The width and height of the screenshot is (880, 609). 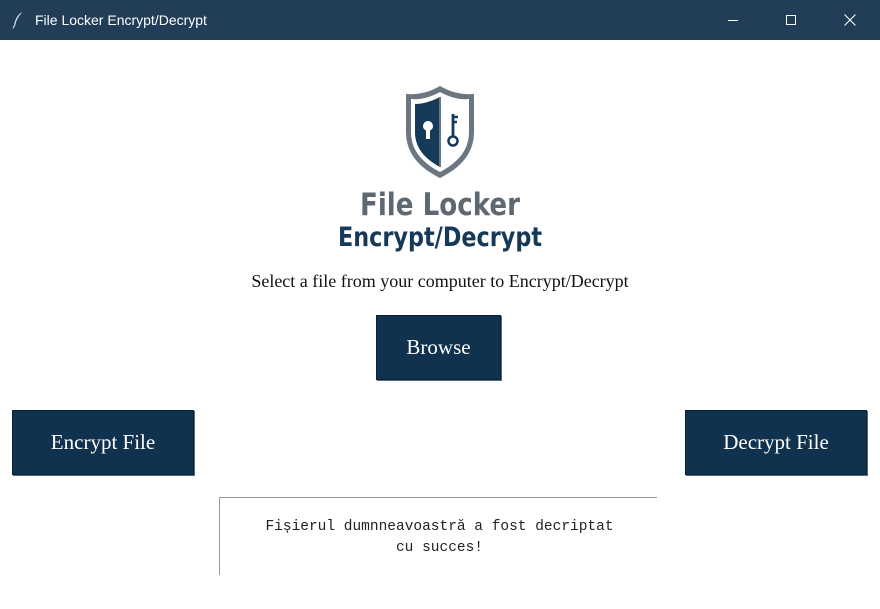 I want to click on status-message-line-2: cu succes!, so click(x=439, y=548).